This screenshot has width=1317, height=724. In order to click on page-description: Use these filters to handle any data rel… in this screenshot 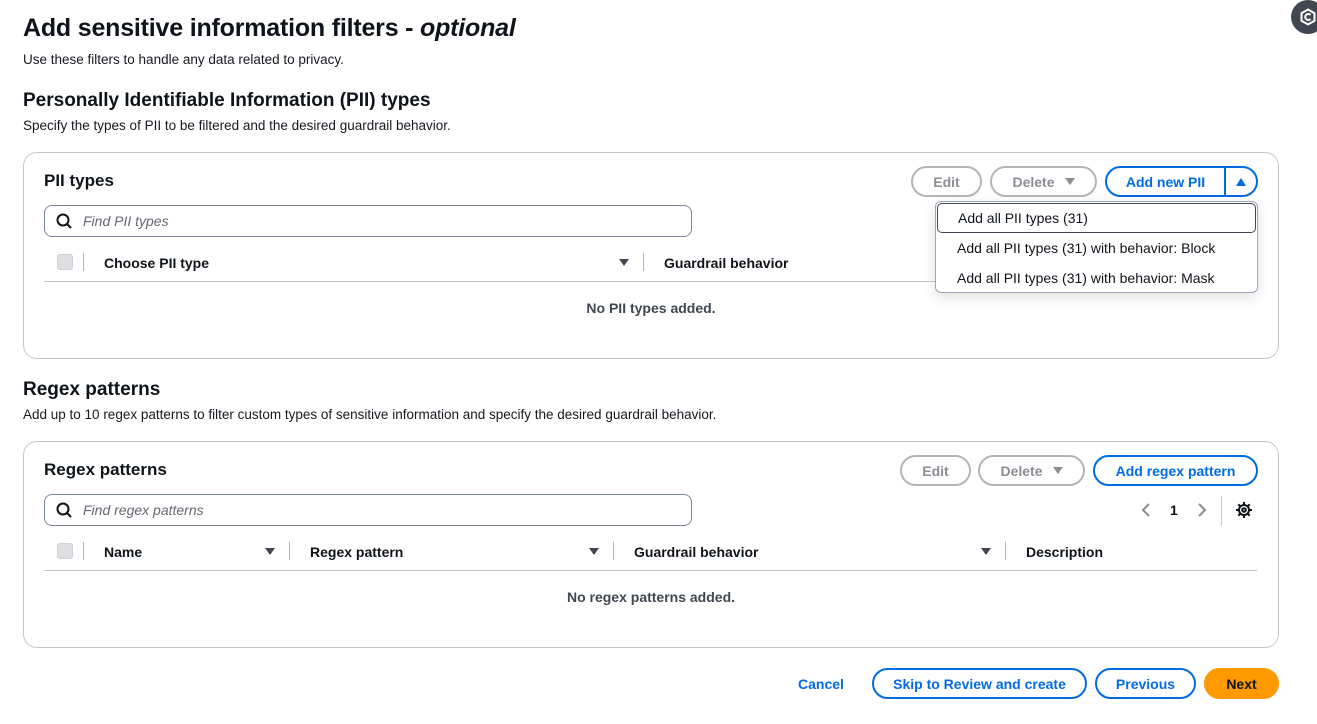, I will do `click(183, 59)`.